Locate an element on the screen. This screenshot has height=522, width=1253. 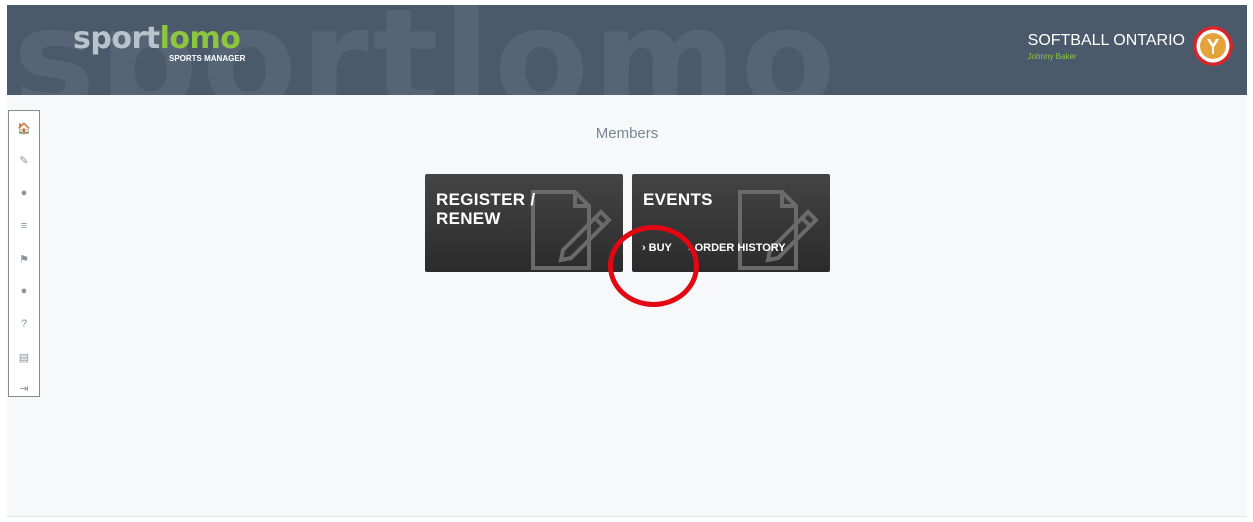
tile-title: REGISTER / RENEW is located at coordinates (485, 209).